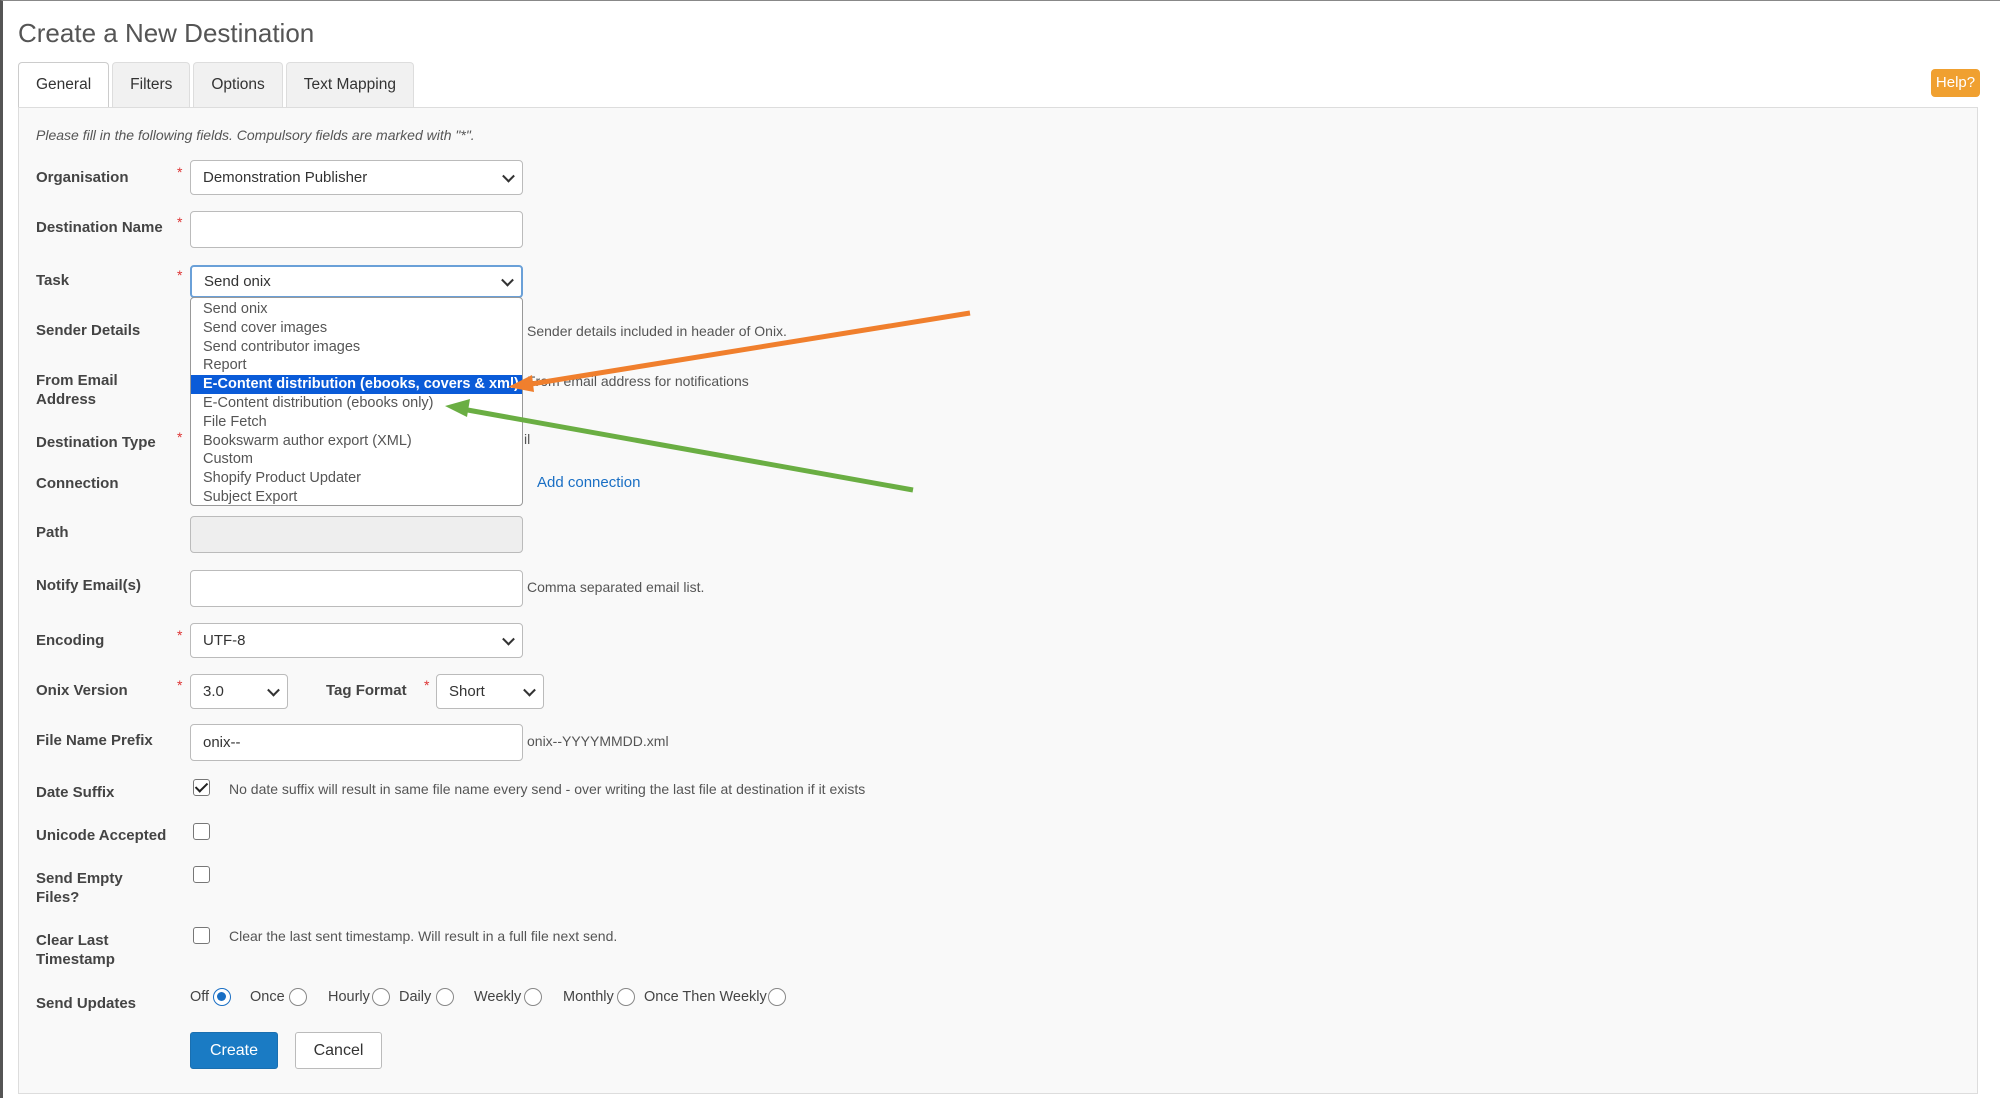 Image resolution: width=2000 pixels, height=1099 pixels. What do you see at coordinates (679, 446) in the screenshot?
I see `green-arrow` at bounding box center [679, 446].